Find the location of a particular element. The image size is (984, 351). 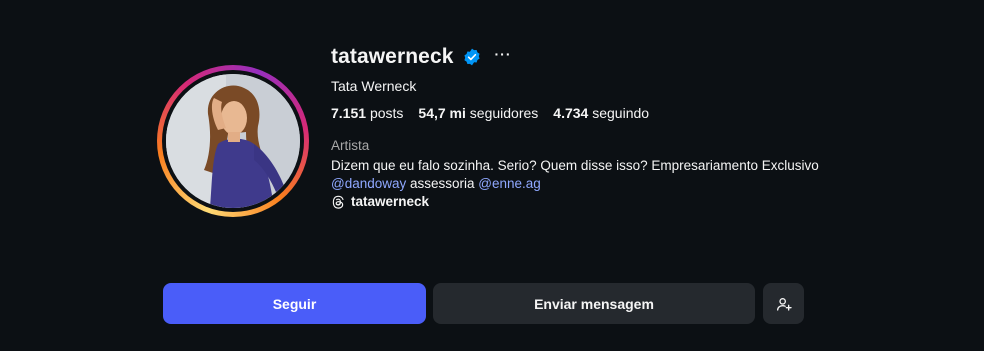

profile-category: Artista is located at coordinates (350, 145).